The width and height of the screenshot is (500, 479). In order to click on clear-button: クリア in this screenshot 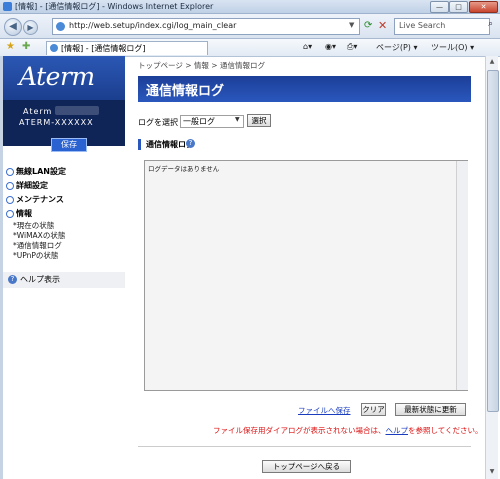, I will do `click(373, 409)`.